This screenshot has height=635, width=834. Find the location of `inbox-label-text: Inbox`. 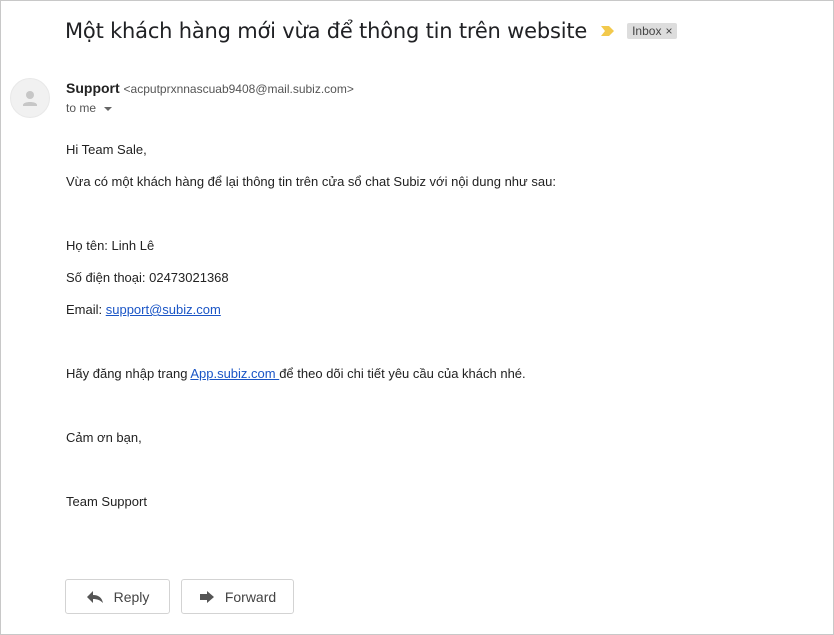

inbox-label-text: Inbox is located at coordinates (647, 31).